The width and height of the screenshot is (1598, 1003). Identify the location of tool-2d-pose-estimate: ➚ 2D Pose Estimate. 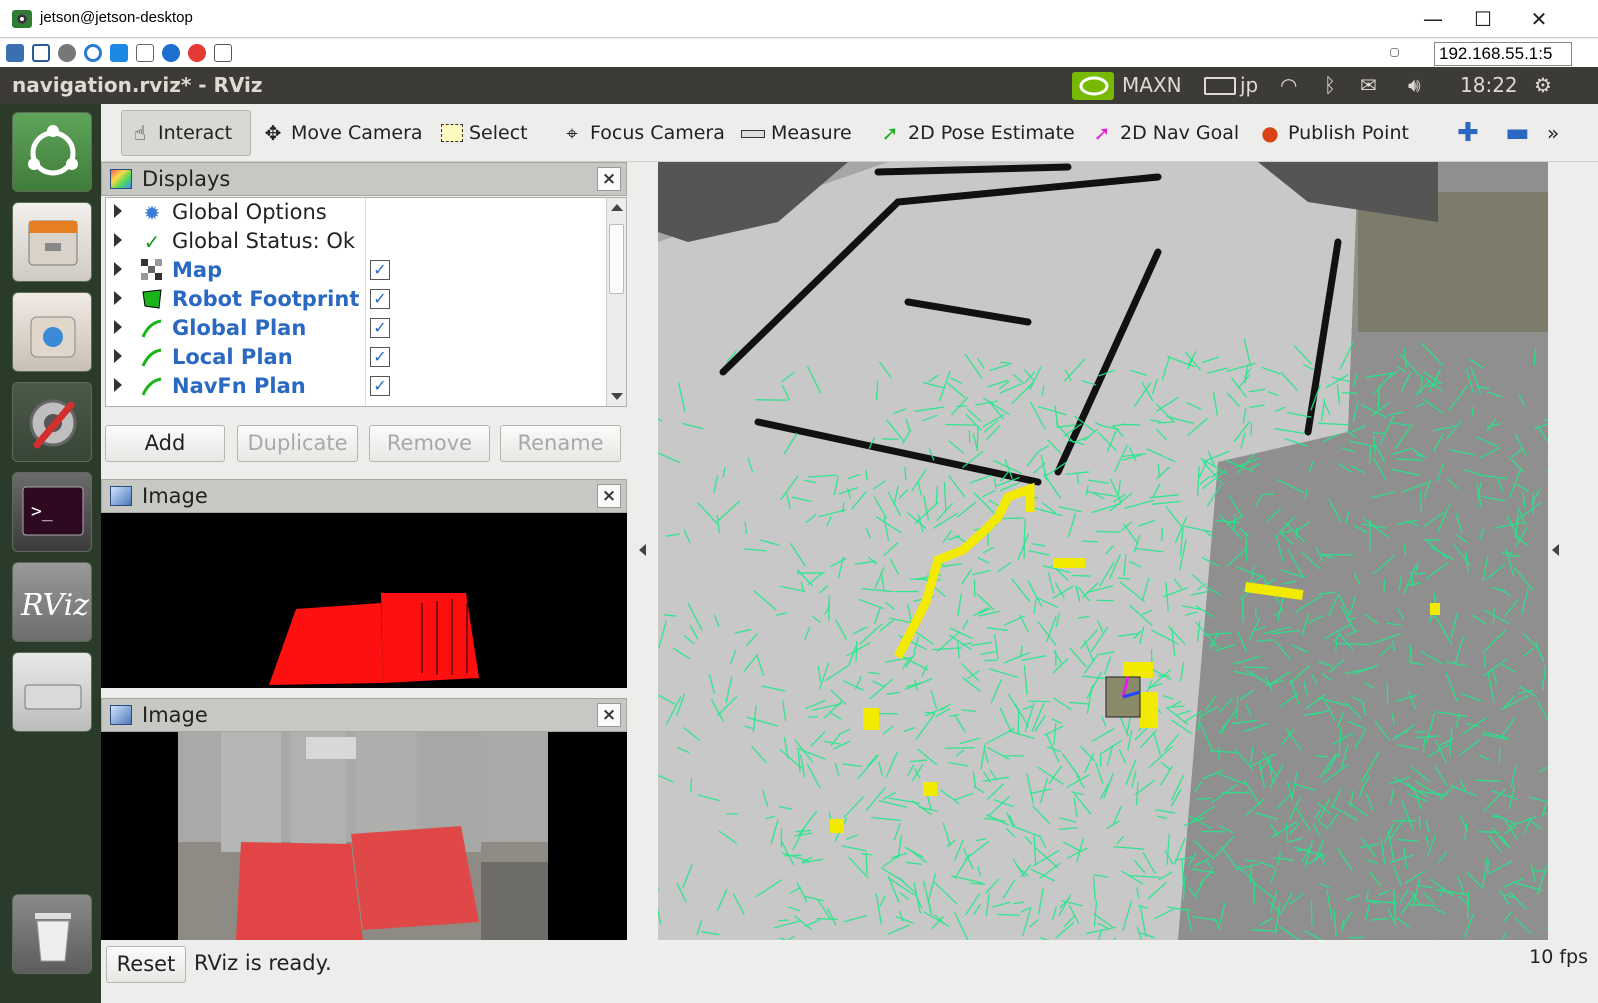
(976, 133).